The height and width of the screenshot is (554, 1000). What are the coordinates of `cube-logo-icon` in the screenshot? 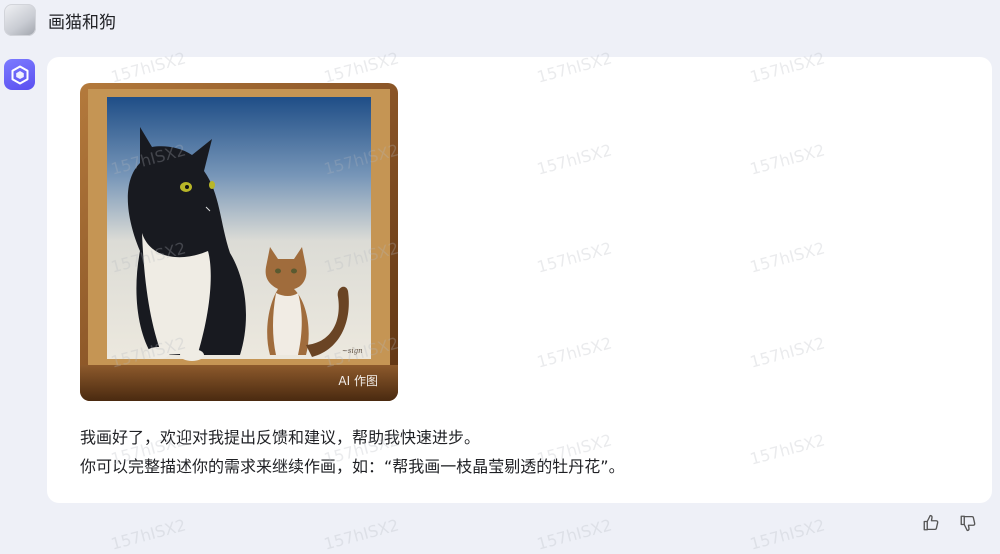 It's located at (19, 74).